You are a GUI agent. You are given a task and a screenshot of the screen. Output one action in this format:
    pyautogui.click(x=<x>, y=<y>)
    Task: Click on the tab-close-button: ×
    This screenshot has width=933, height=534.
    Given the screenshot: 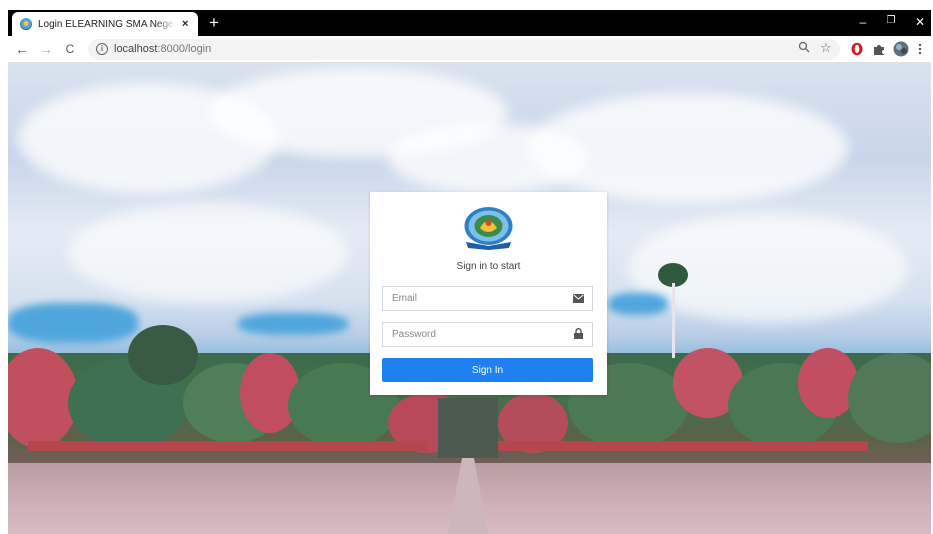 What is the action you would take?
    pyautogui.click(x=185, y=24)
    